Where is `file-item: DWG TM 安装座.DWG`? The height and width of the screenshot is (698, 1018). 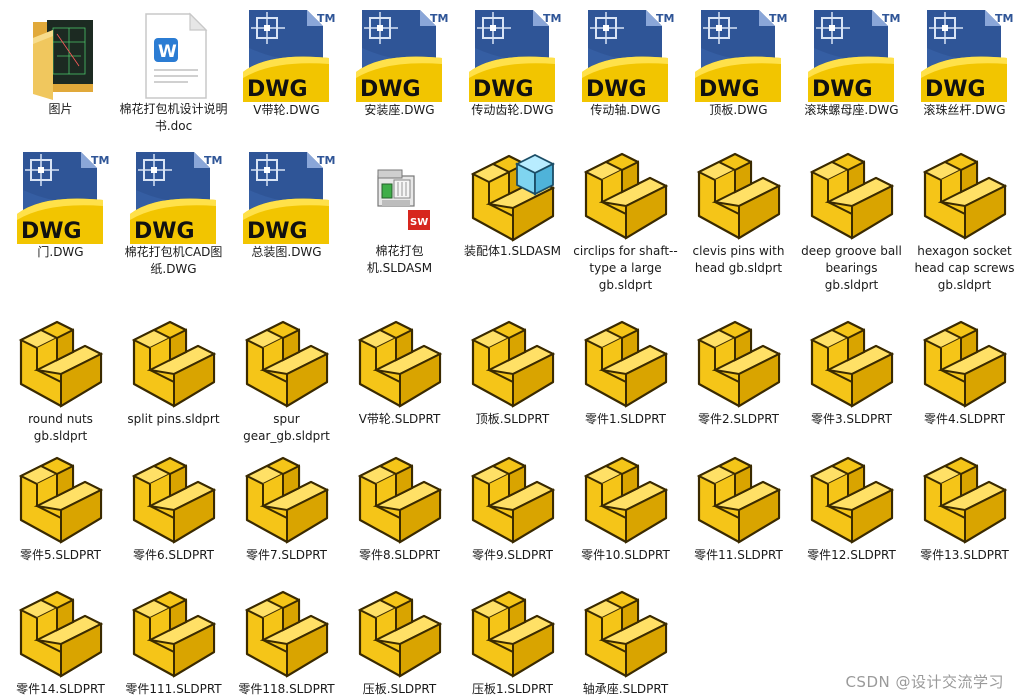 file-item: DWG TM 安装座.DWG is located at coordinates (399, 63).